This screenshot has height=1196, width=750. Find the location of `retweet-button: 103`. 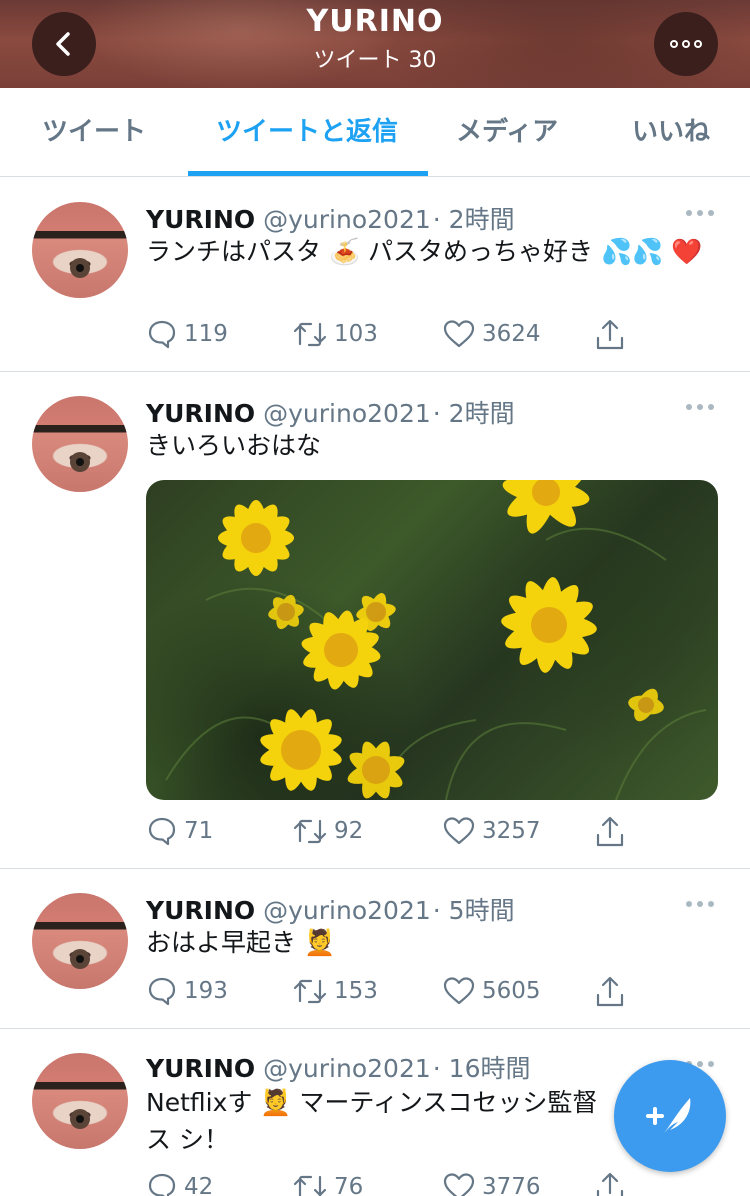

retweet-button: 103 is located at coordinates (335, 334).